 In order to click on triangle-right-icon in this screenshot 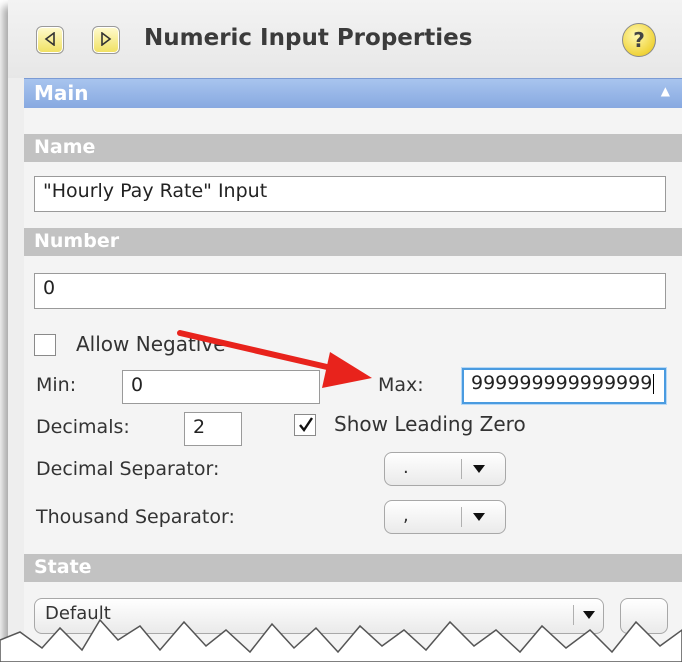, I will do `click(106, 39)`.